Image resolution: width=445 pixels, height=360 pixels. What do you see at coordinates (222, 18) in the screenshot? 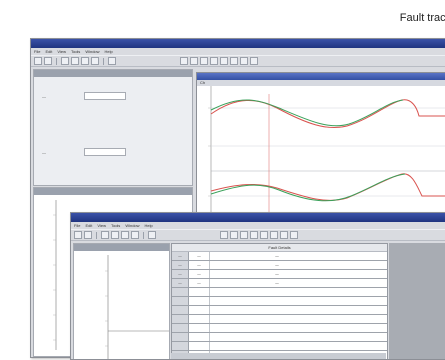
I see `caption: Fault traceback` at bounding box center [222, 18].